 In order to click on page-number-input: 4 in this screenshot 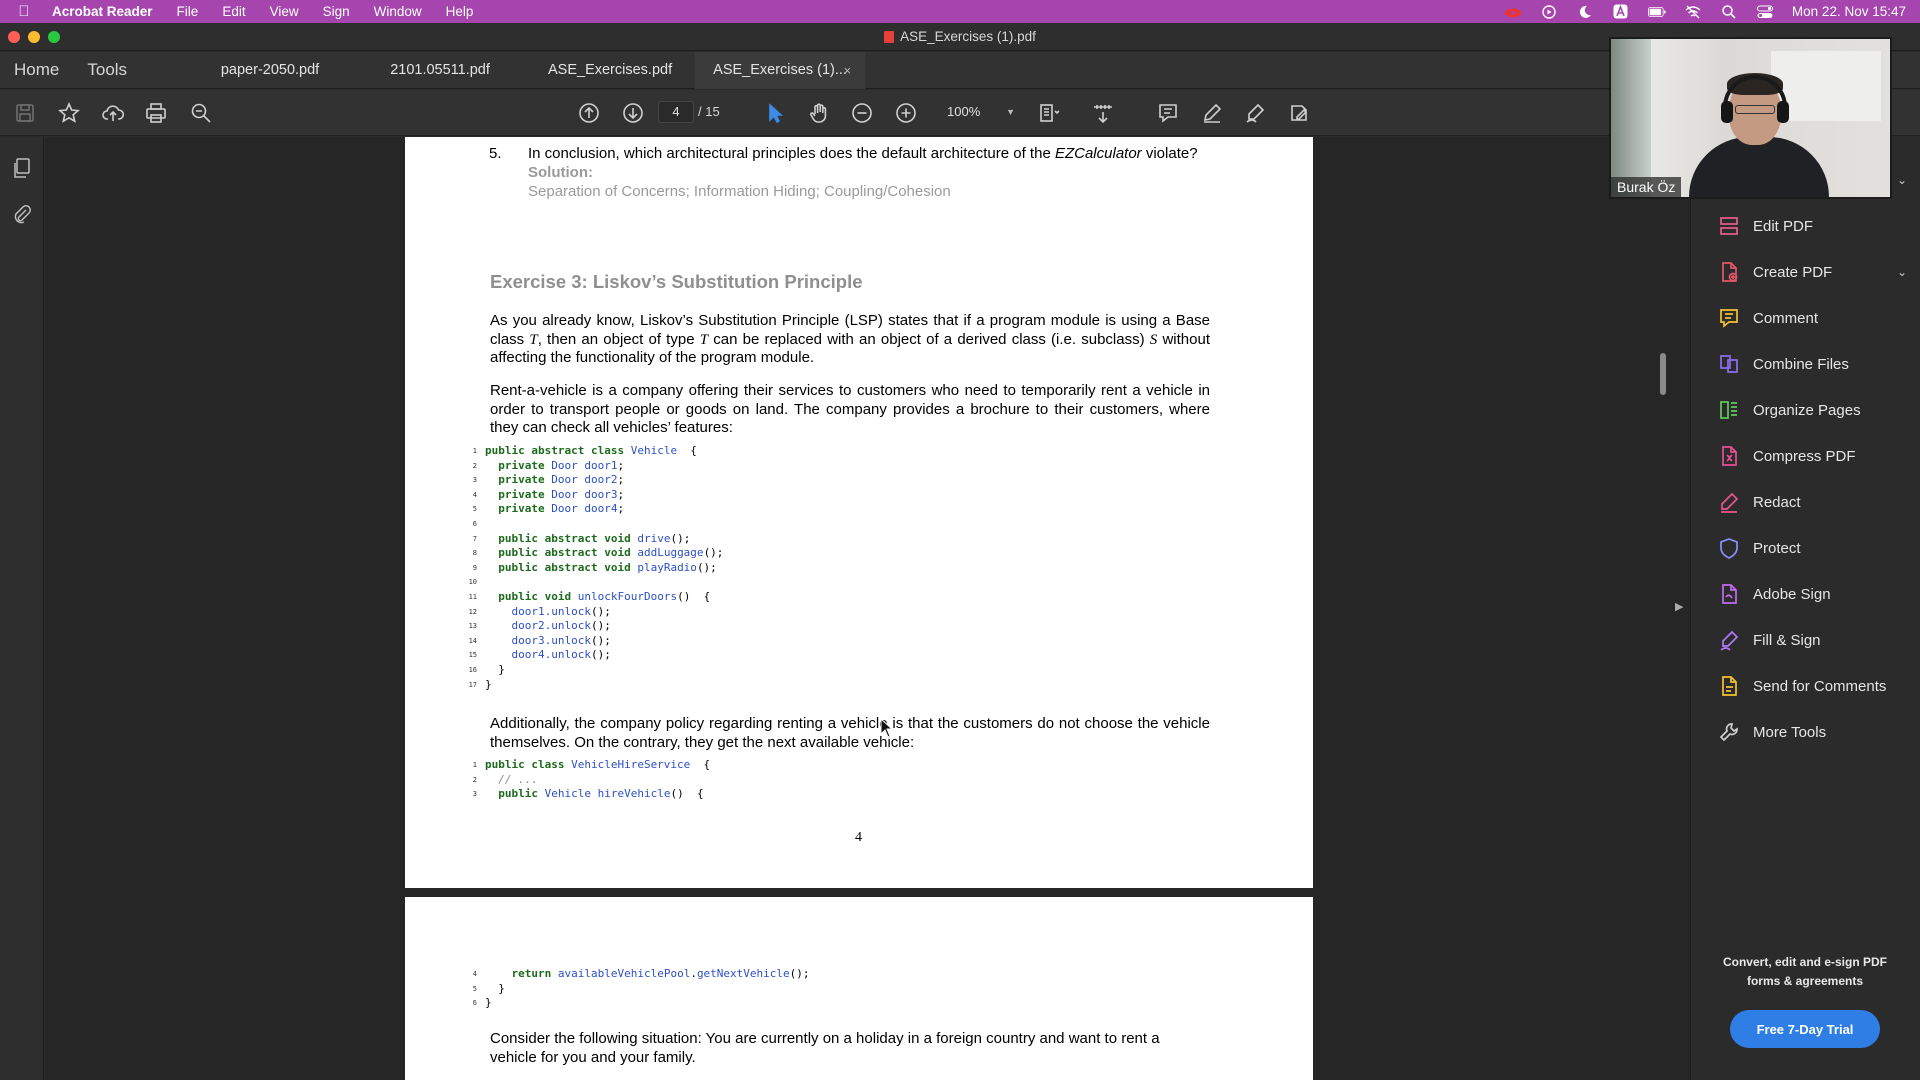, I will do `click(676, 112)`.